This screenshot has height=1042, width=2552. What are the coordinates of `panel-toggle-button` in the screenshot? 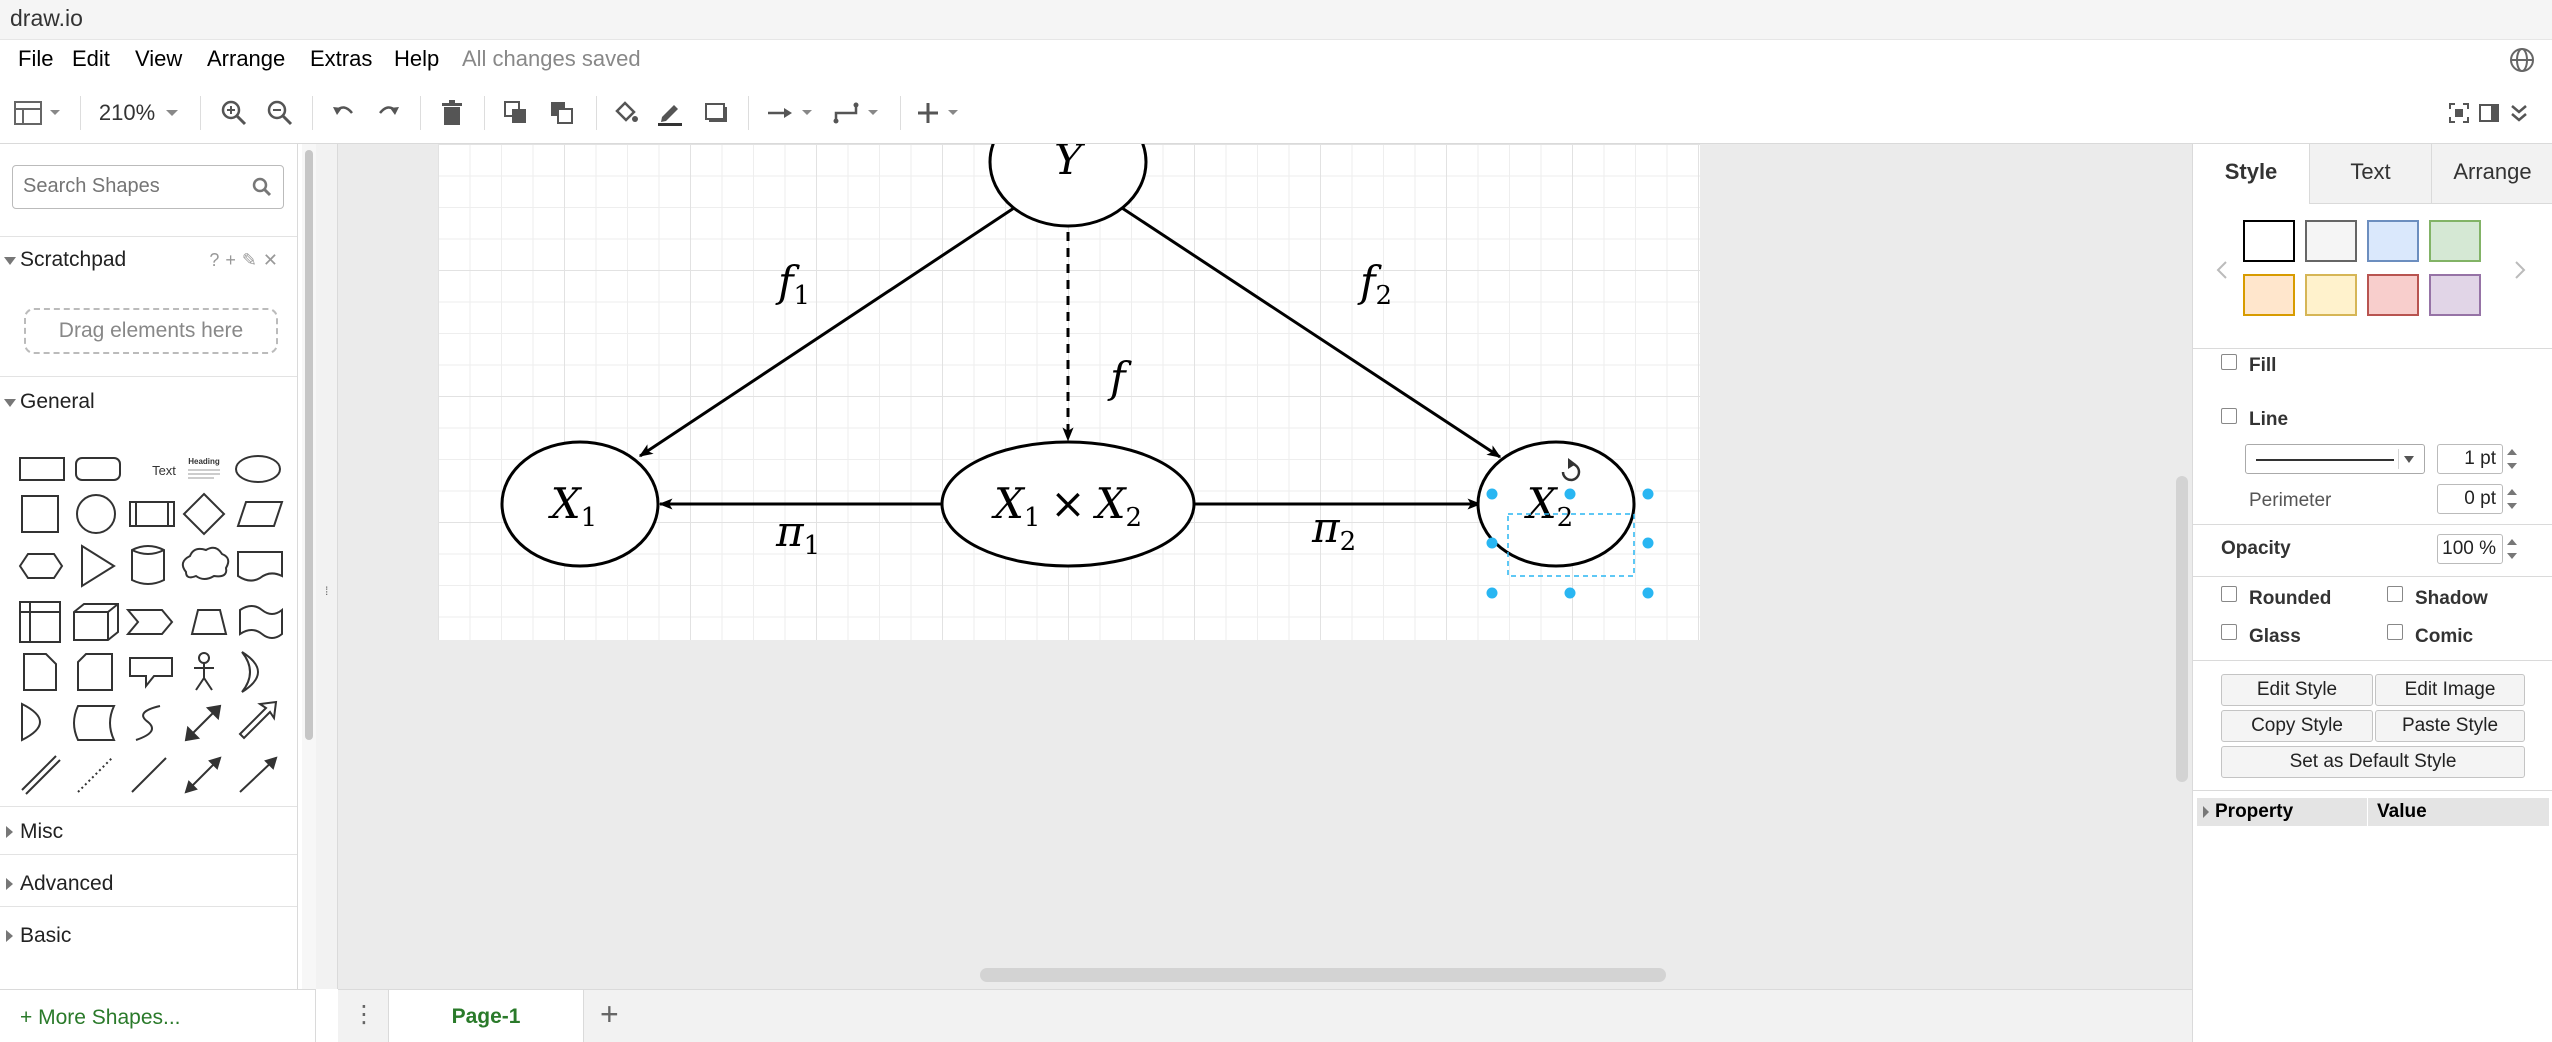 It's located at (2489, 113).